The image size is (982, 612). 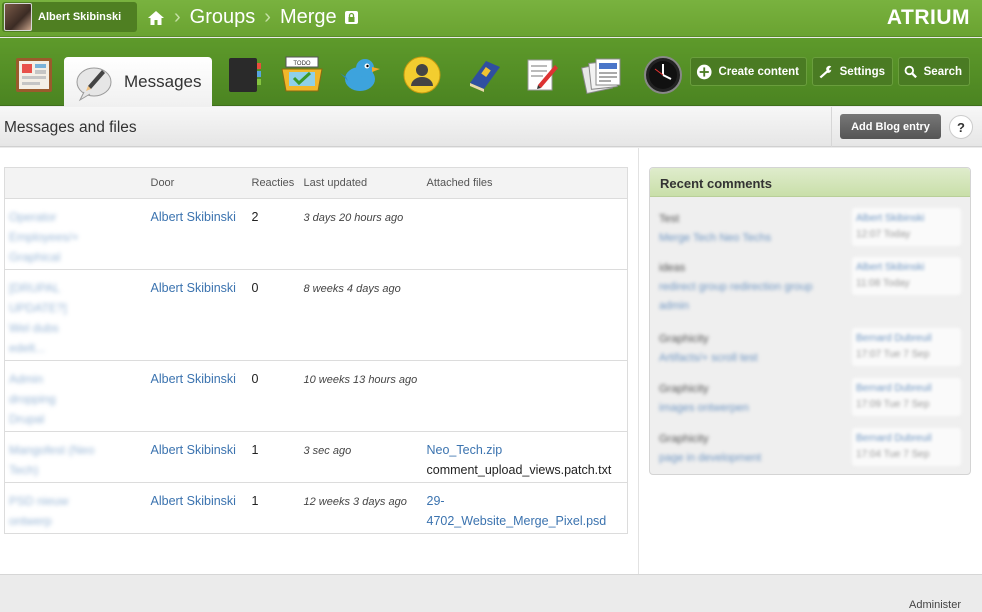 What do you see at coordinates (18, 17) in the screenshot?
I see `avatar` at bounding box center [18, 17].